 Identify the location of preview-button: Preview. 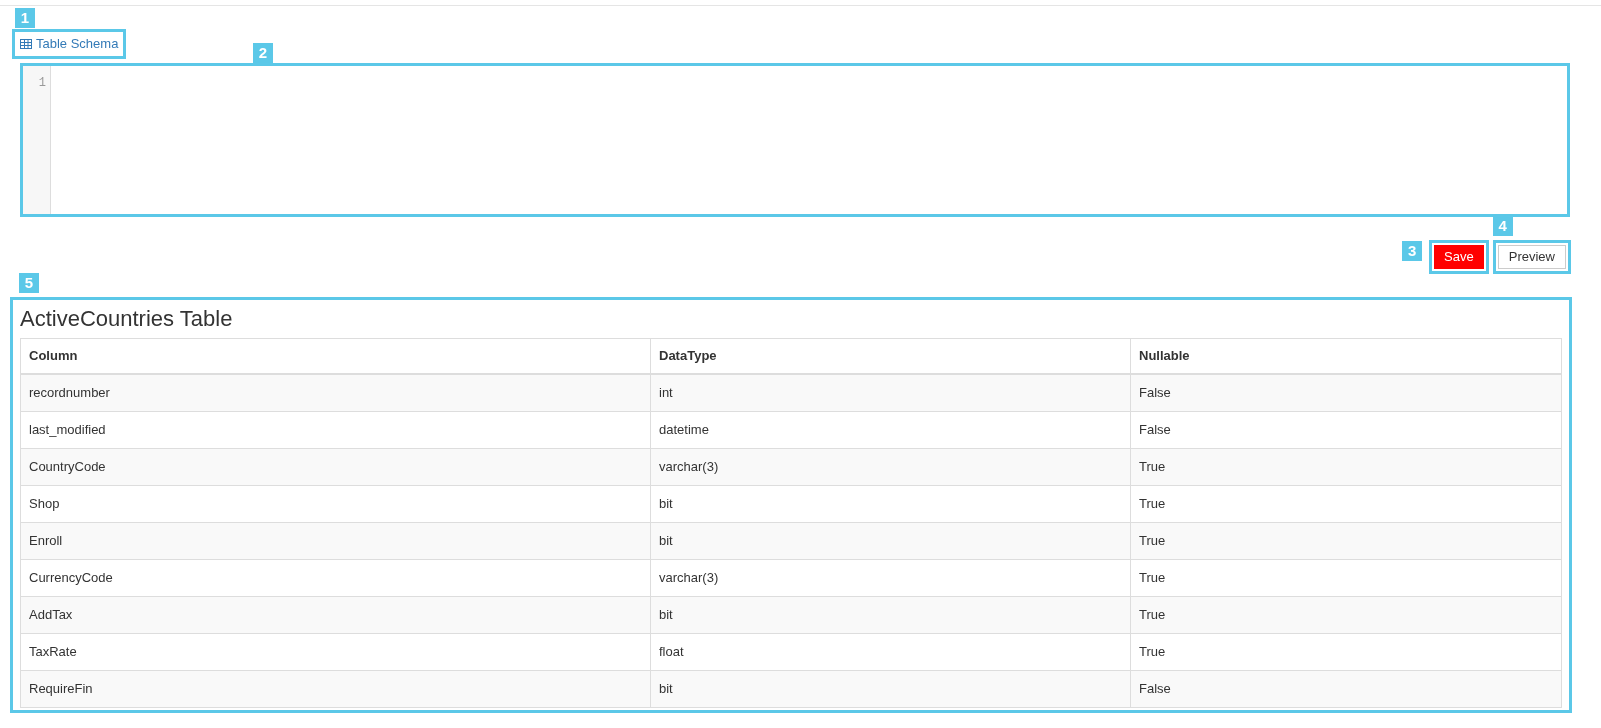
(1531, 256).